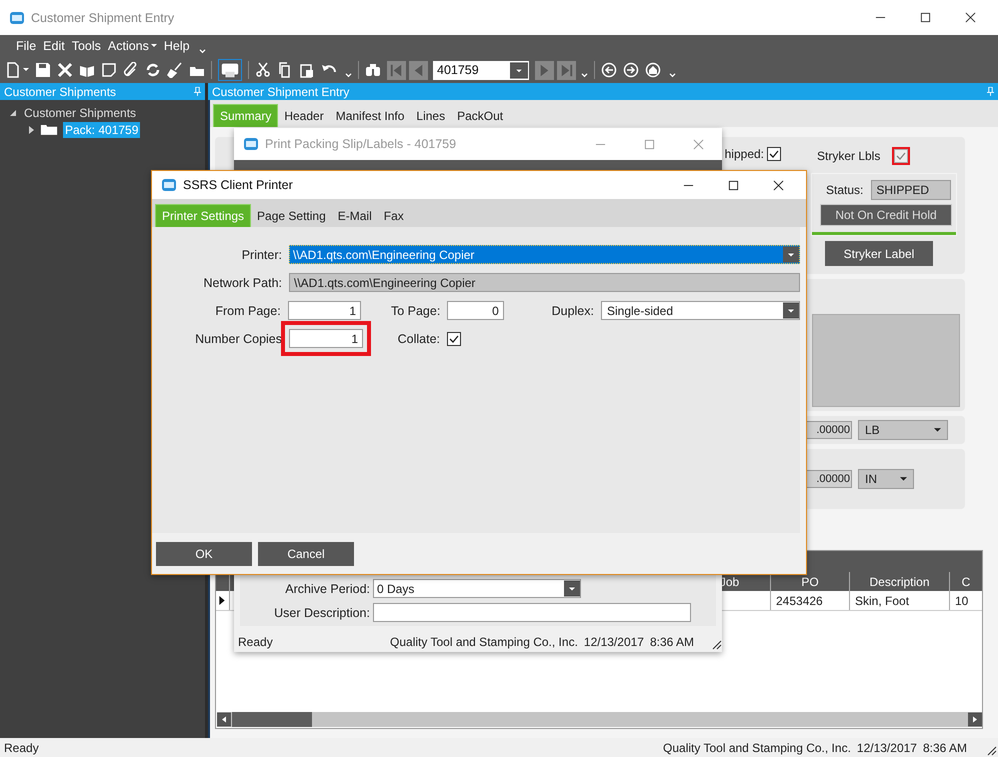  What do you see at coordinates (26, 46) in the screenshot?
I see `menu-item: File` at bounding box center [26, 46].